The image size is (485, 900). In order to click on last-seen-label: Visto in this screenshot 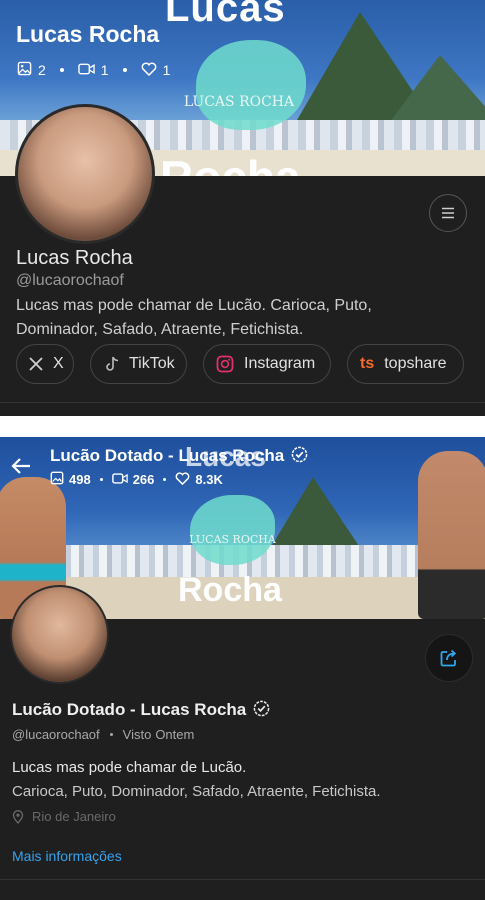, I will do `click(137, 734)`.